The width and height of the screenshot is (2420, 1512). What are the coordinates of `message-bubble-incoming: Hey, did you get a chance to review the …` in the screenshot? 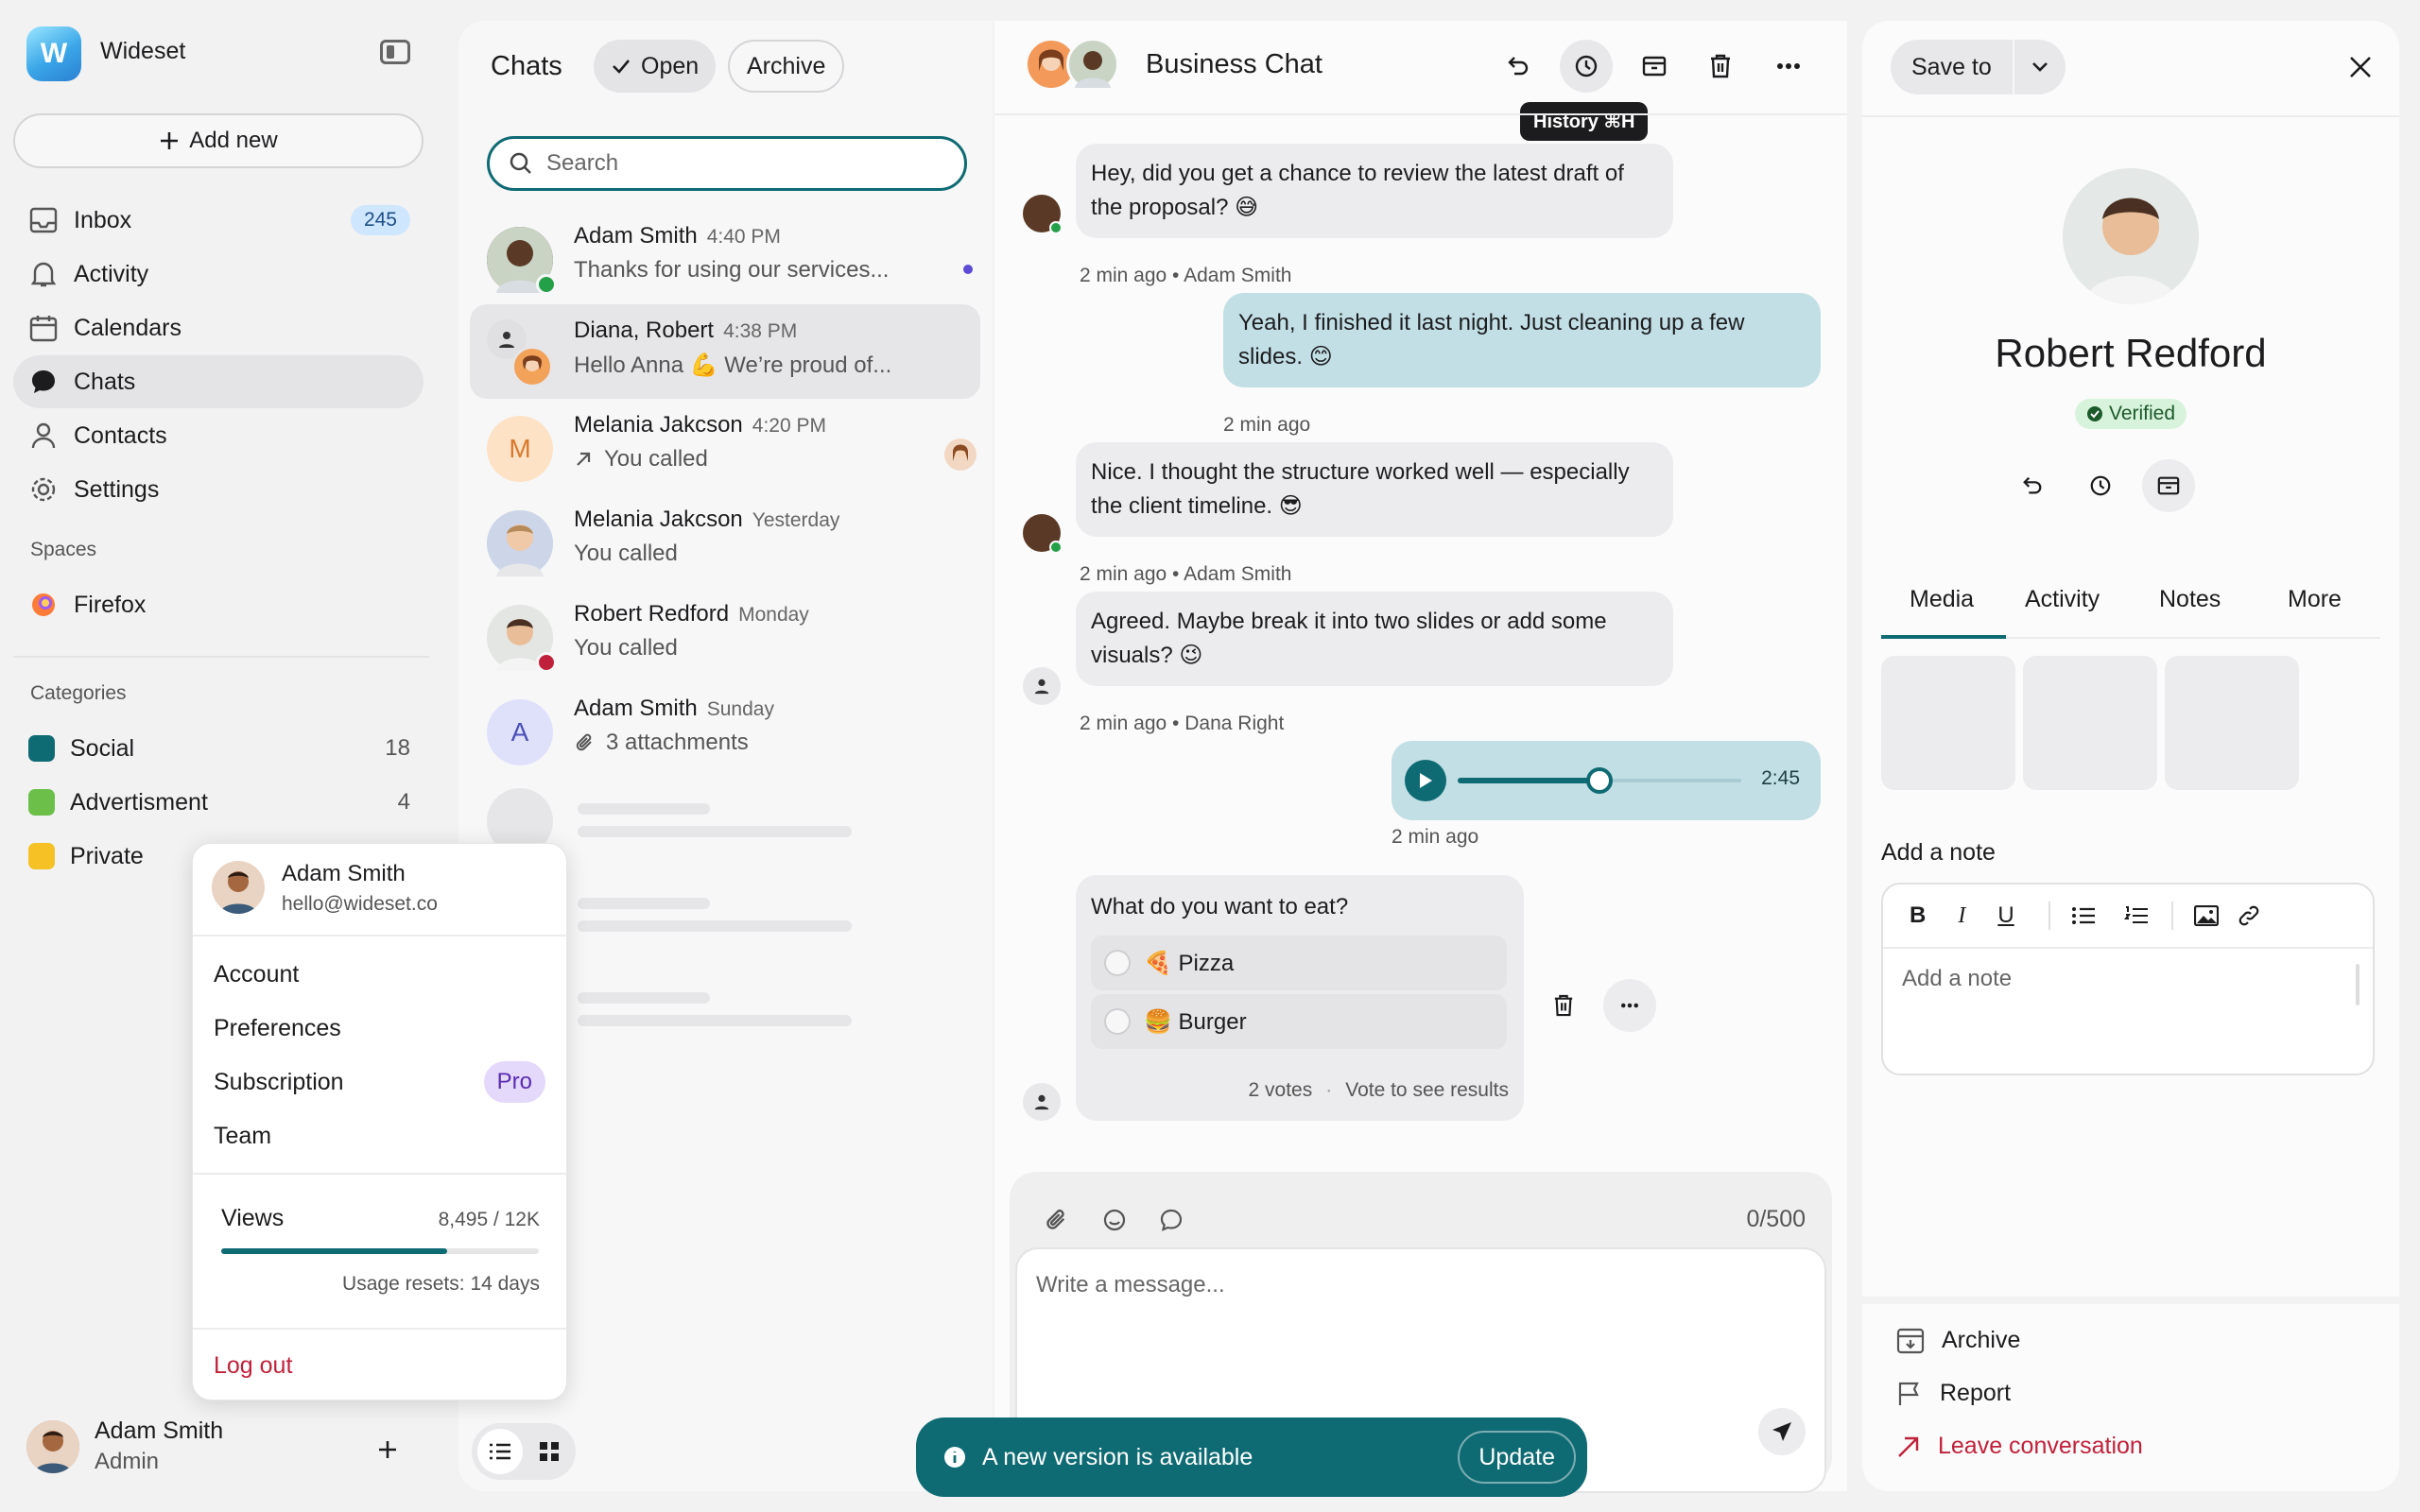 It's located at (1374, 191).